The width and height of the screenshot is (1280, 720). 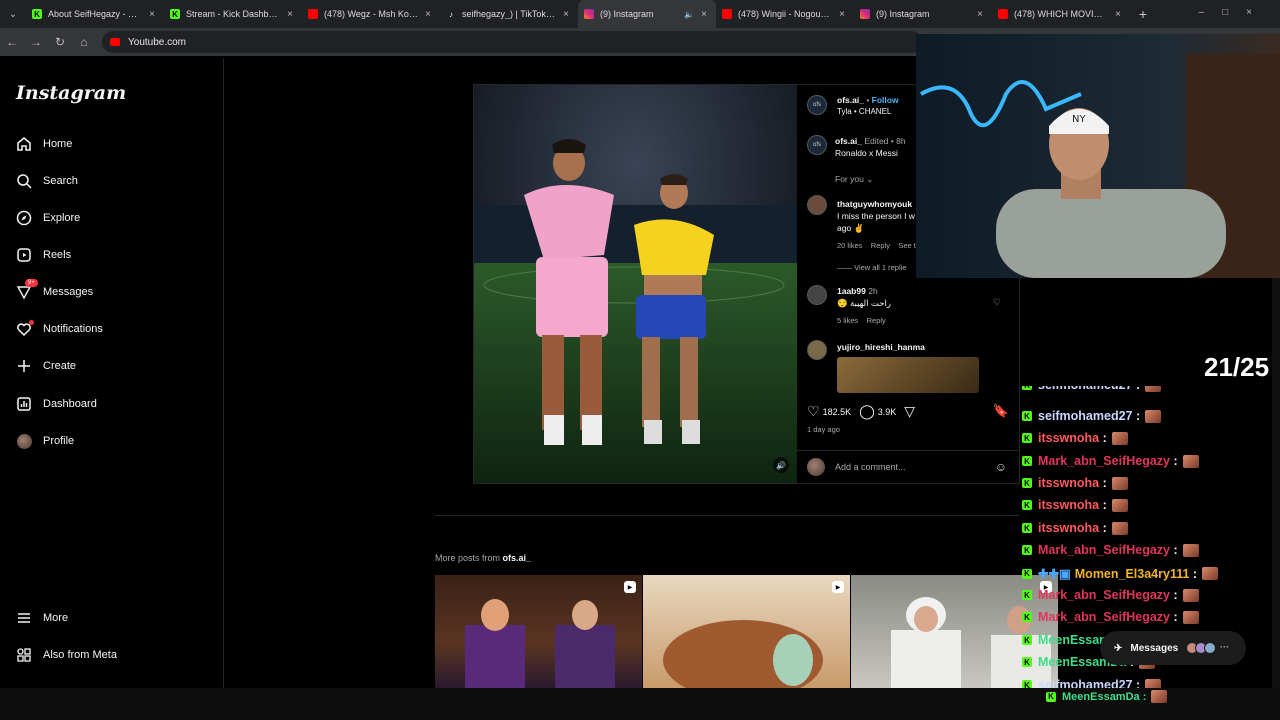 What do you see at coordinates (837, 412) in the screenshot?
I see `like-count: 182.5K` at bounding box center [837, 412].